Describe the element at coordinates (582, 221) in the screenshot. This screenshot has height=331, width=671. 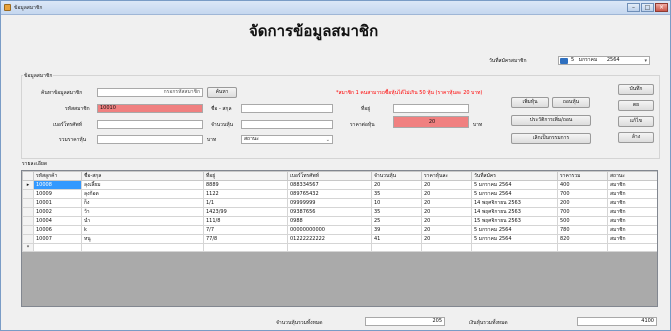
I see `table-cell: 500` at that location.